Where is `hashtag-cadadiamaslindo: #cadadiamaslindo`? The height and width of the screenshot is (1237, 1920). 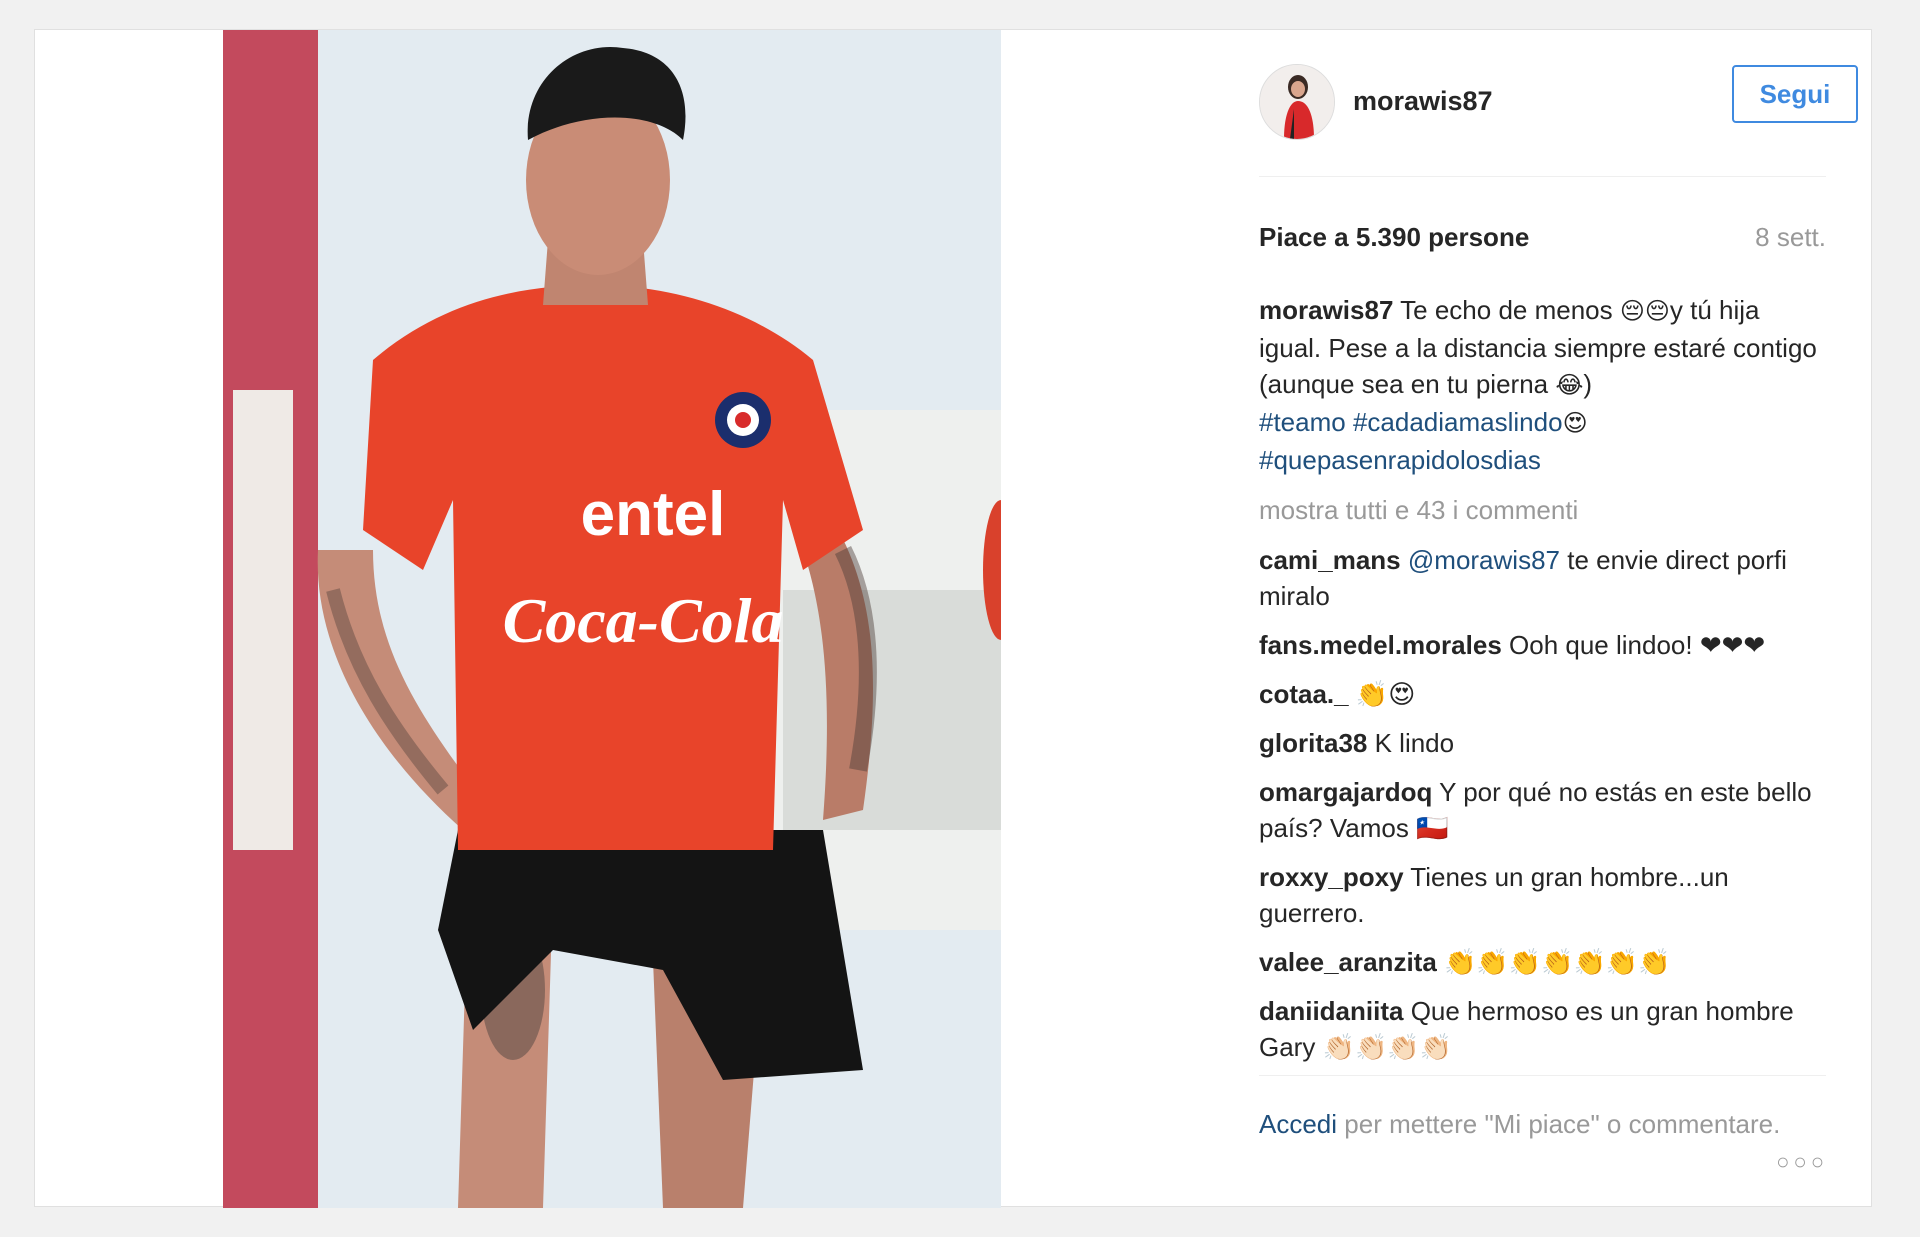
hashtag-cadadiamaslindo: #cadadiamaslindo is located at coordinates (1458, 422).